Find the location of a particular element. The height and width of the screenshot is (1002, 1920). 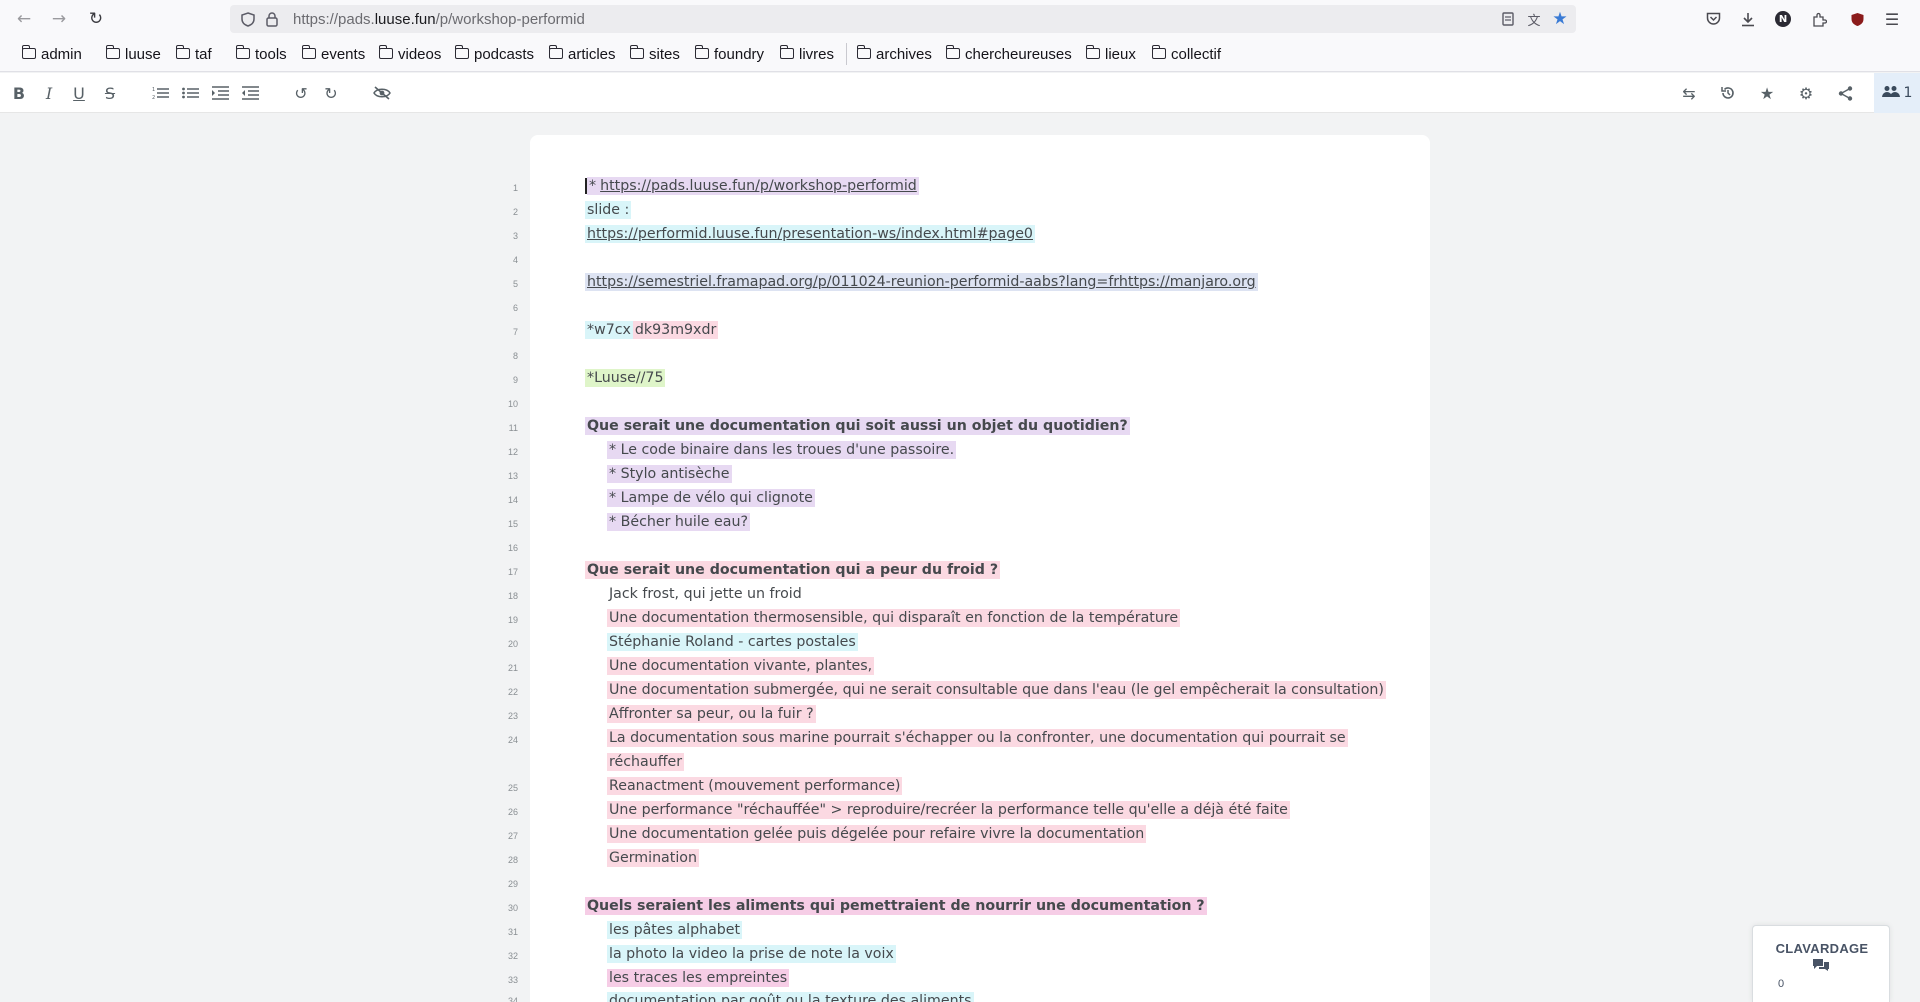

pad-line: Reanactment (mouvement performance) is located at coordinates (755, 786).